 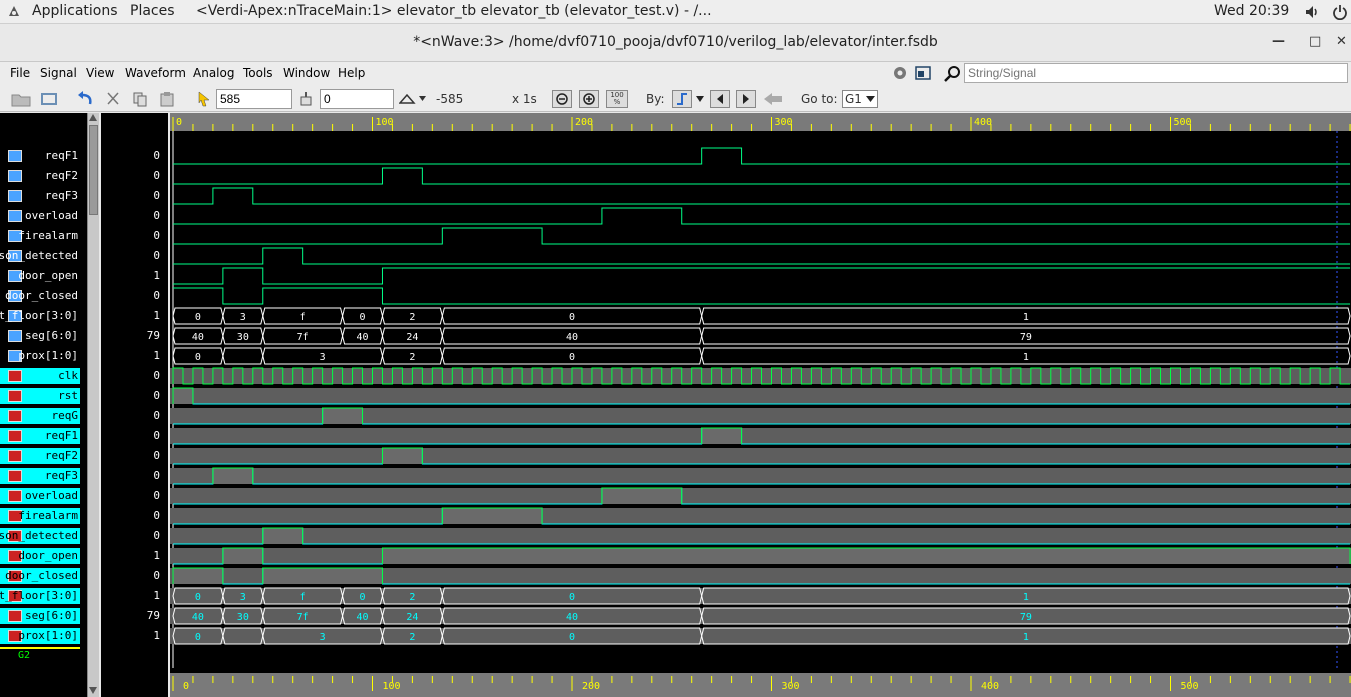 I want to click on cursor-time-input, so click(x=254, y=99).